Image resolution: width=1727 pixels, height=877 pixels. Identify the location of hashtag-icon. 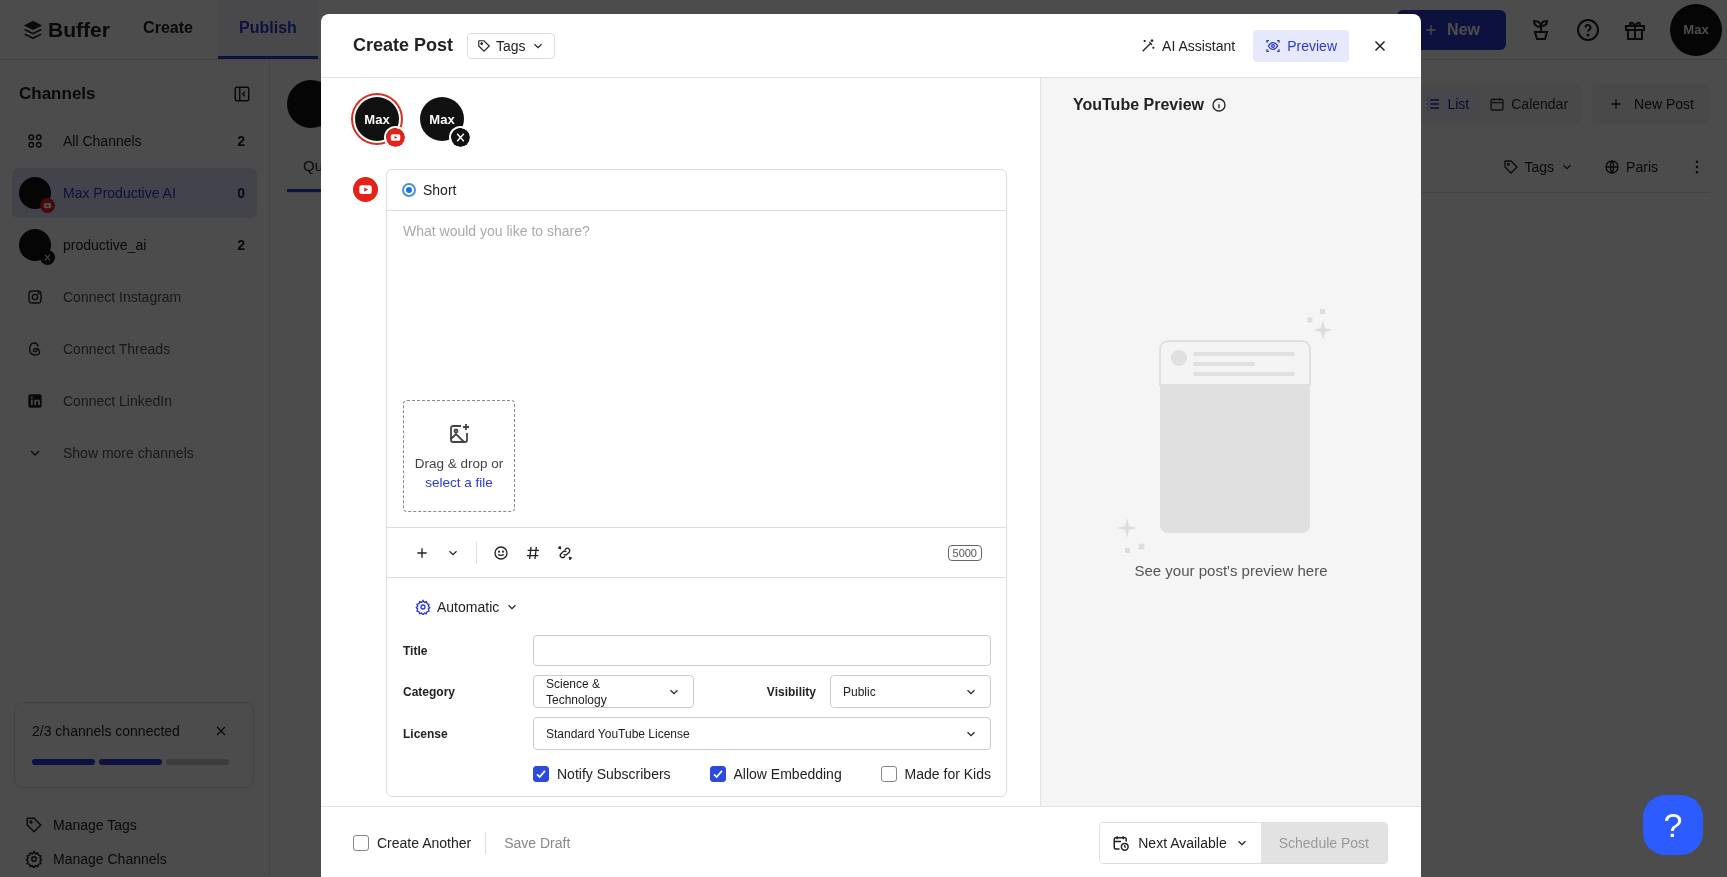
(533, 552).